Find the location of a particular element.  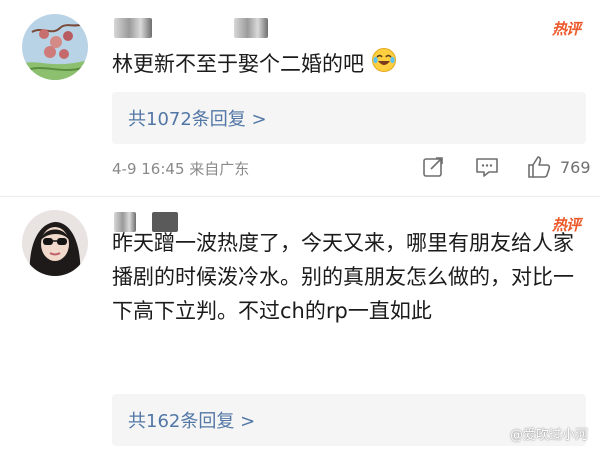

like-count: 769 is located at coordinates (575, 167).